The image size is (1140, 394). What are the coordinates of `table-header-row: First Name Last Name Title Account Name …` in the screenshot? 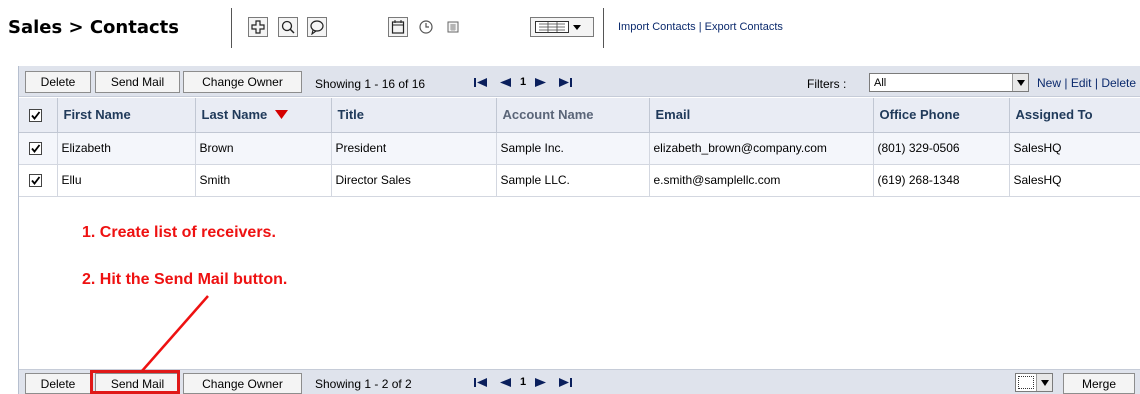 It's located at (579, 115).